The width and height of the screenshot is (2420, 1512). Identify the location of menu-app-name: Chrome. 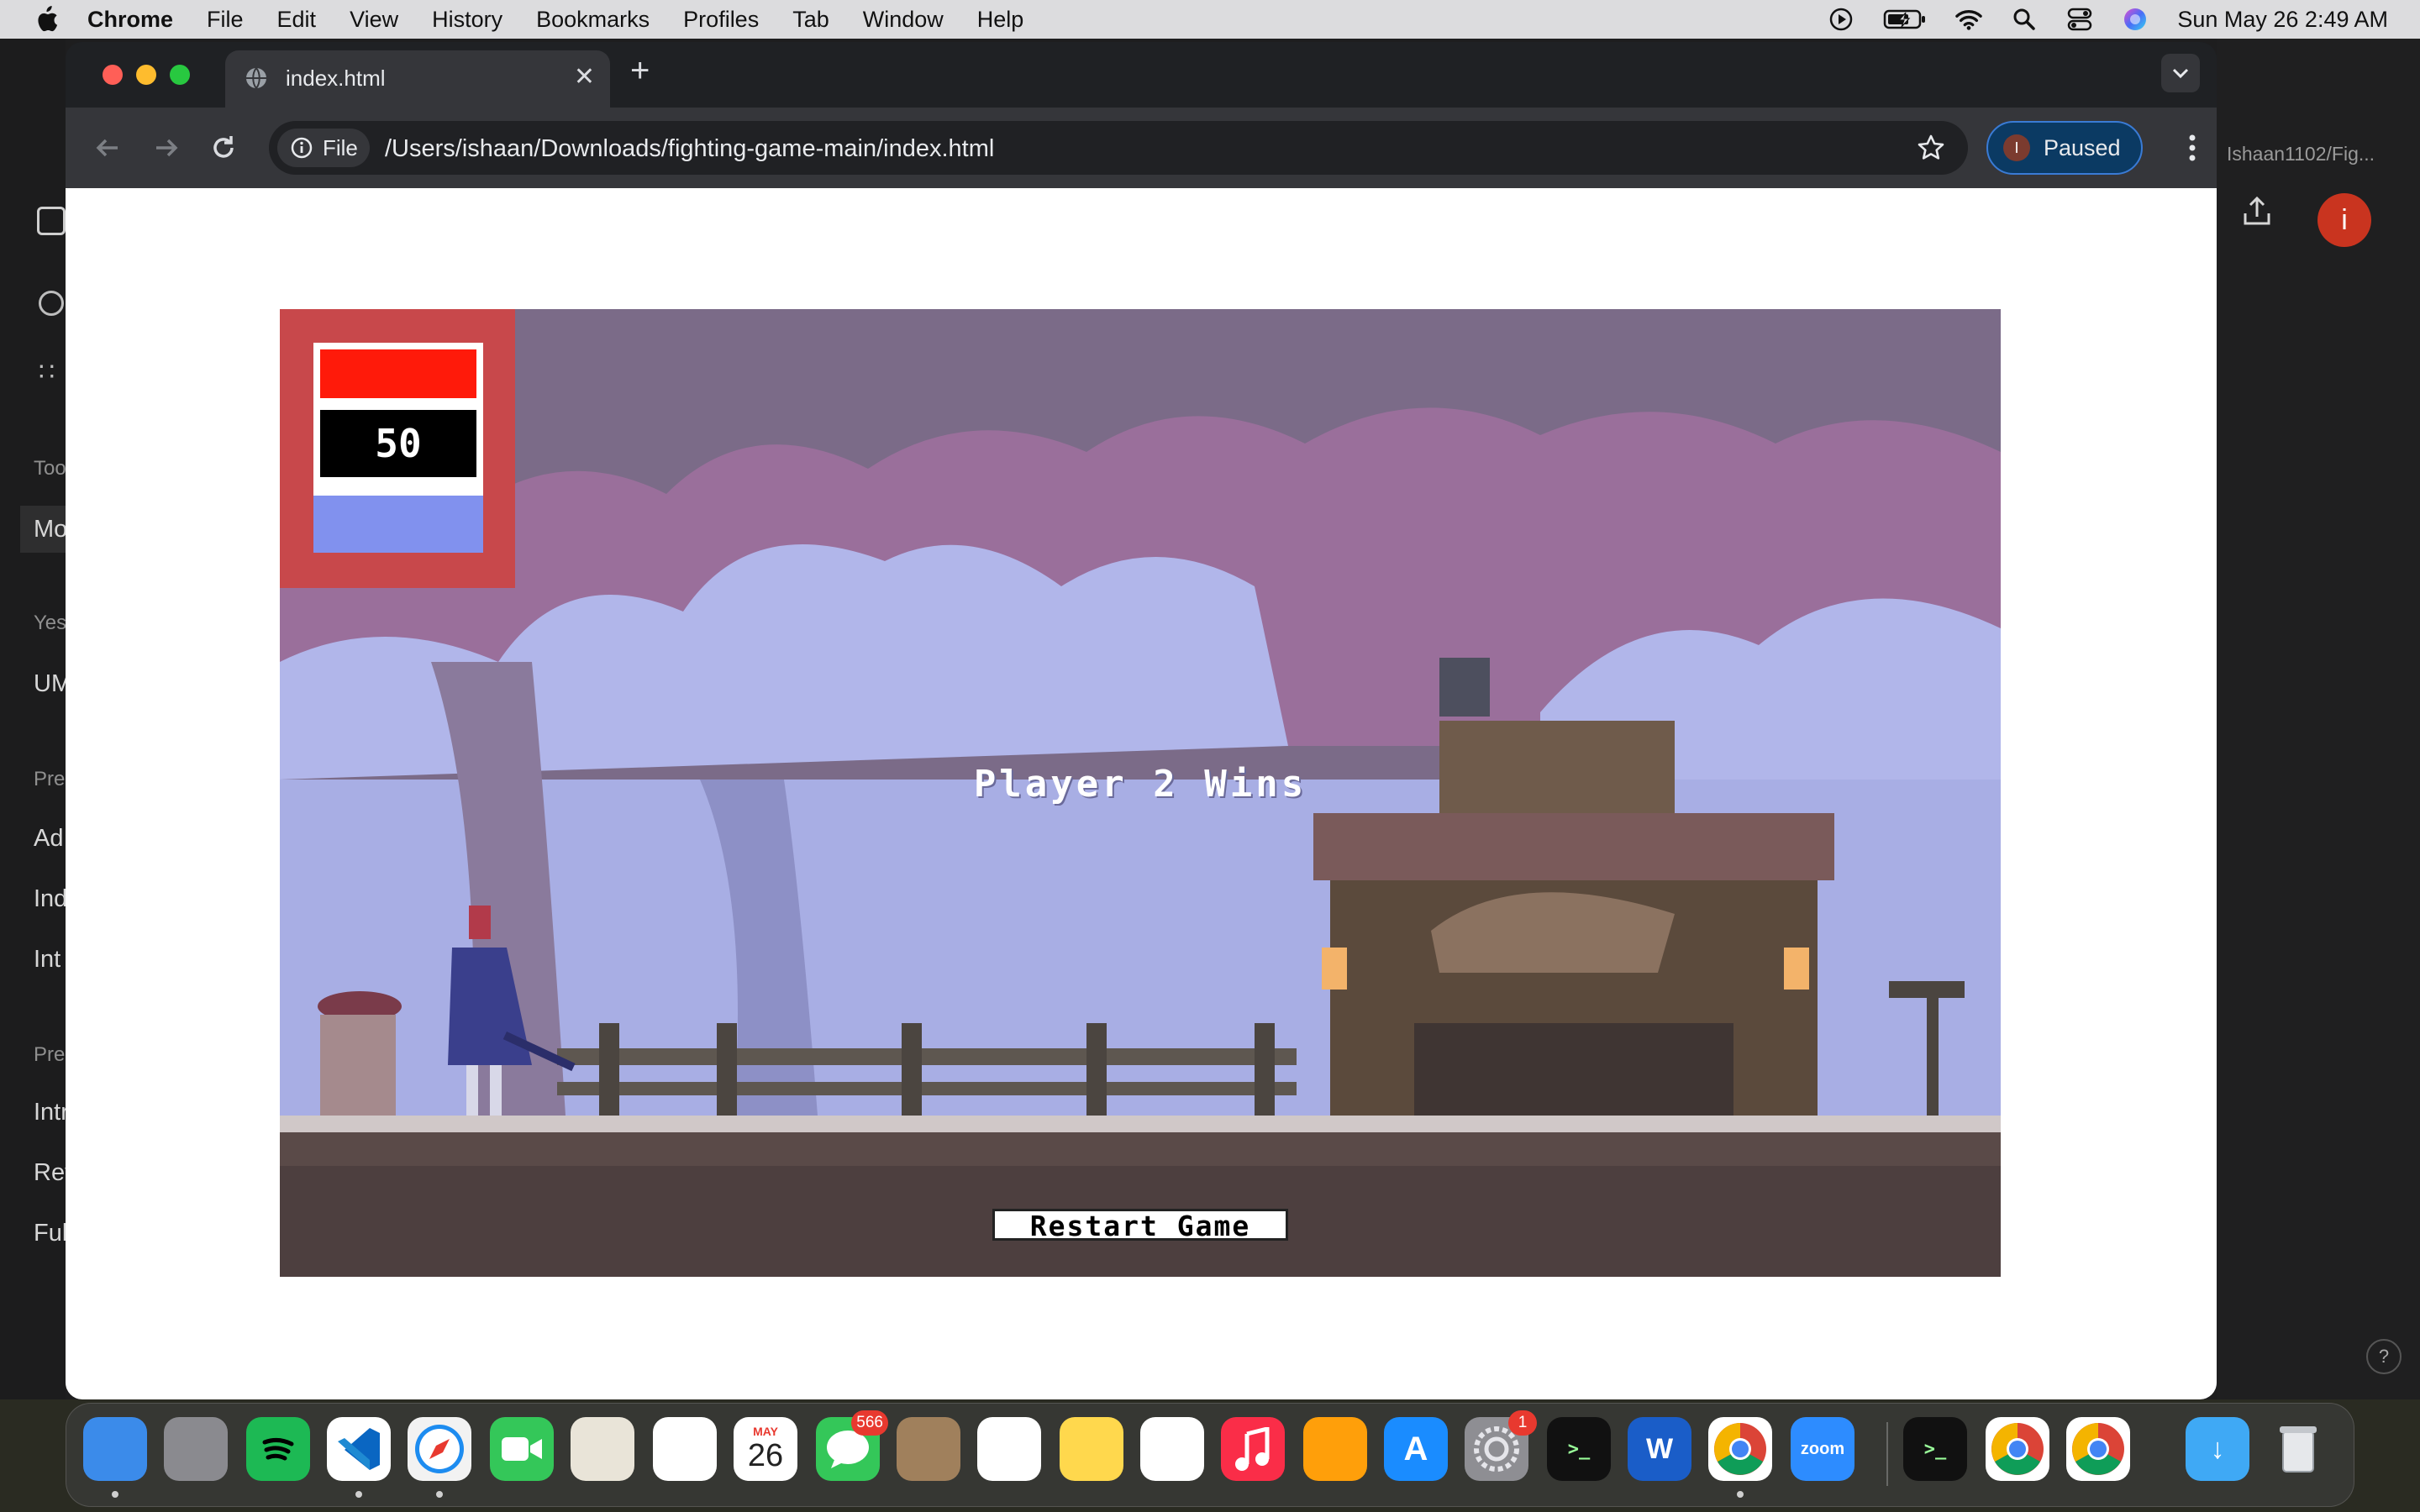
(130, 20).